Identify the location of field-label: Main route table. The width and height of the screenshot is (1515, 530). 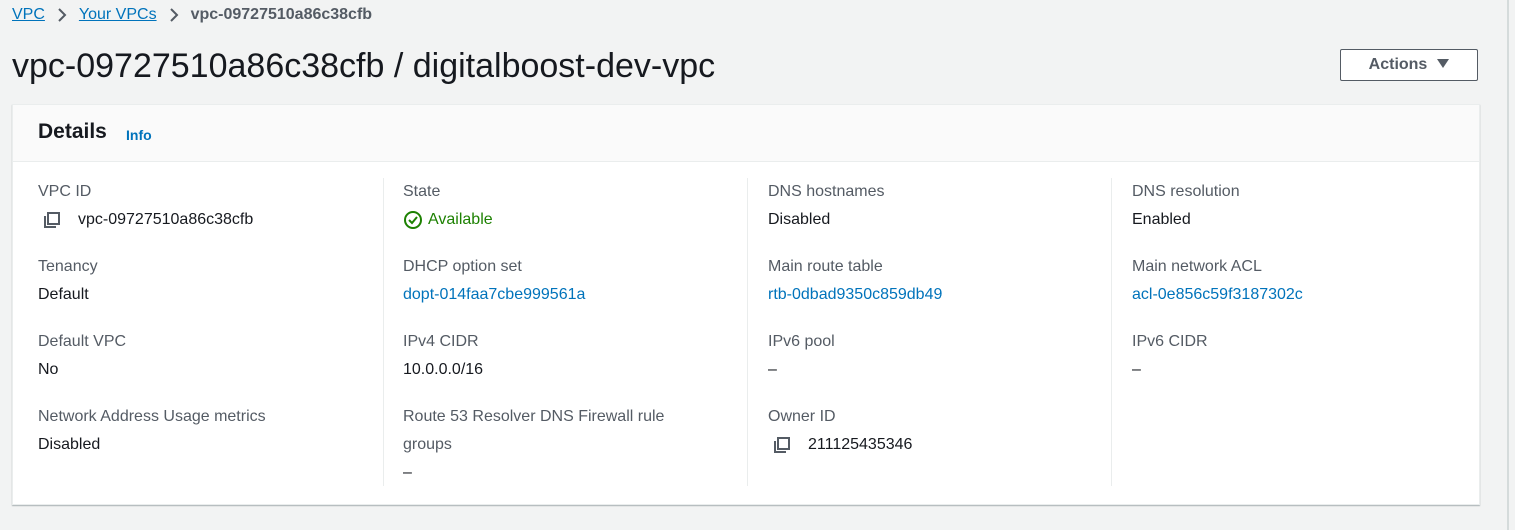
(825, 266).